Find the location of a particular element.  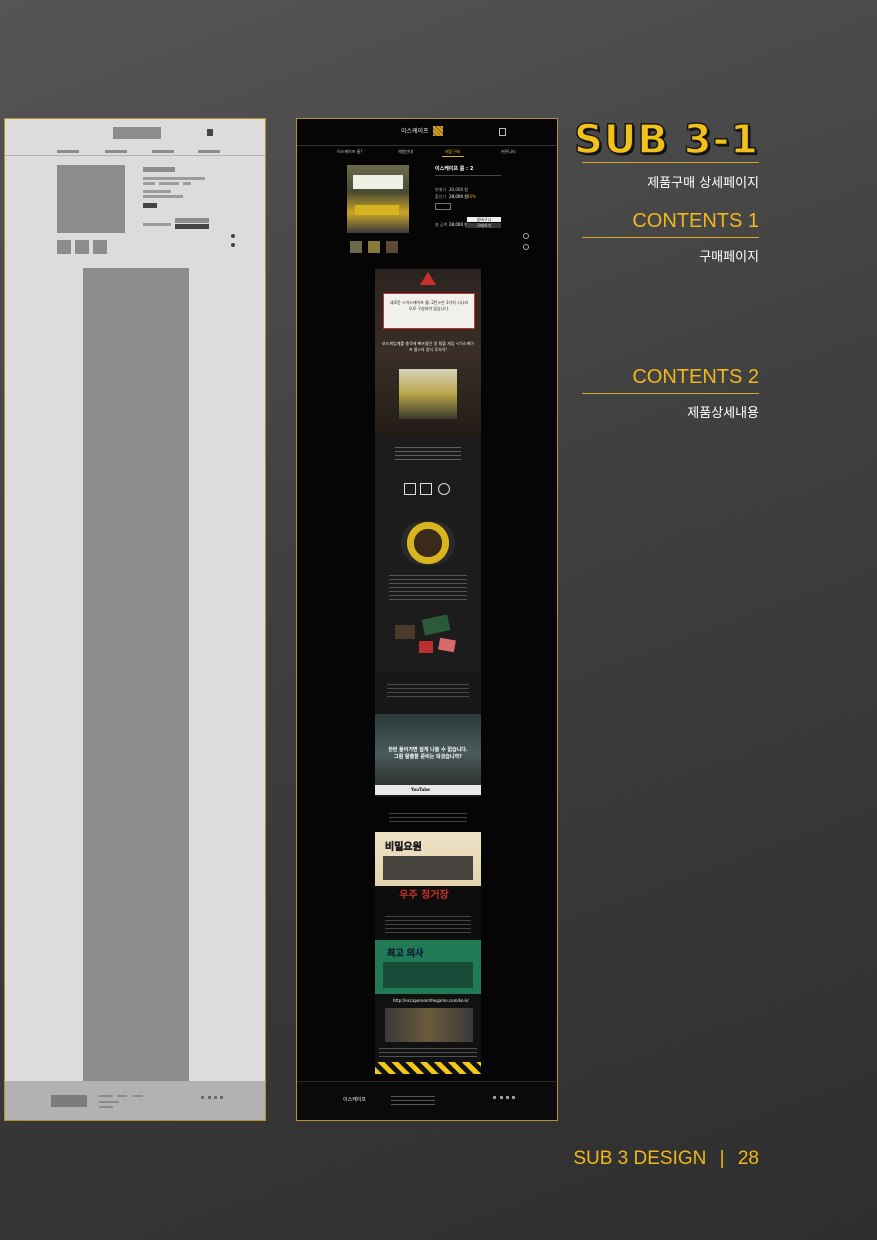

video-thumbnail: 한번 들어가면 쉽게 나올 수 없습니다. 그럼 탈출할 준비는 되셨습니까? is located at coordinates (428, 753).